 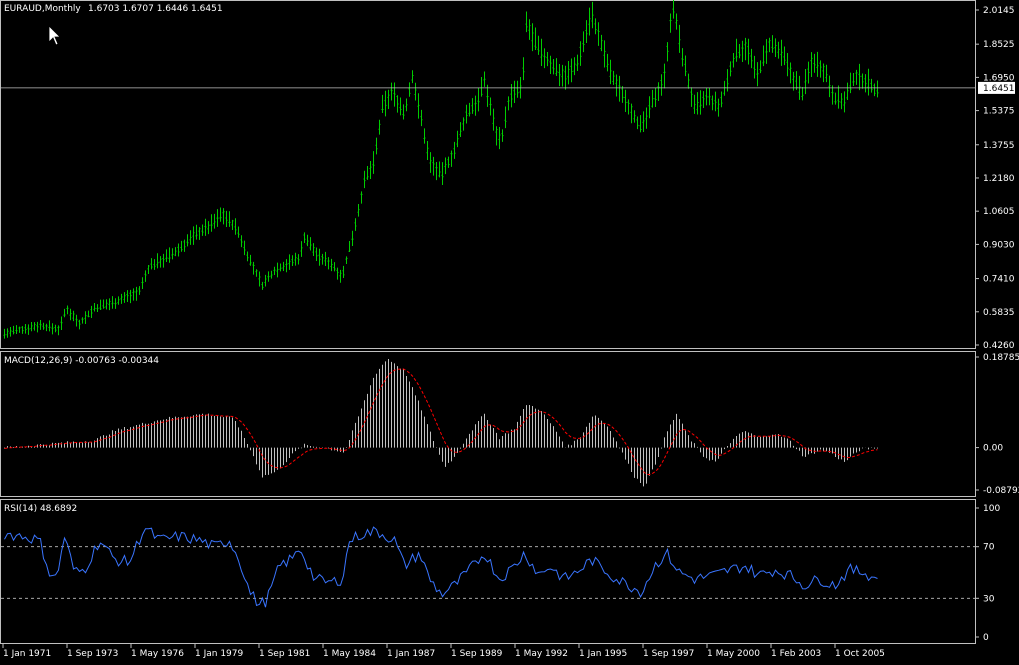 I want to click on x-axis-label: 1 May 1984, so click(x=349, y=654).